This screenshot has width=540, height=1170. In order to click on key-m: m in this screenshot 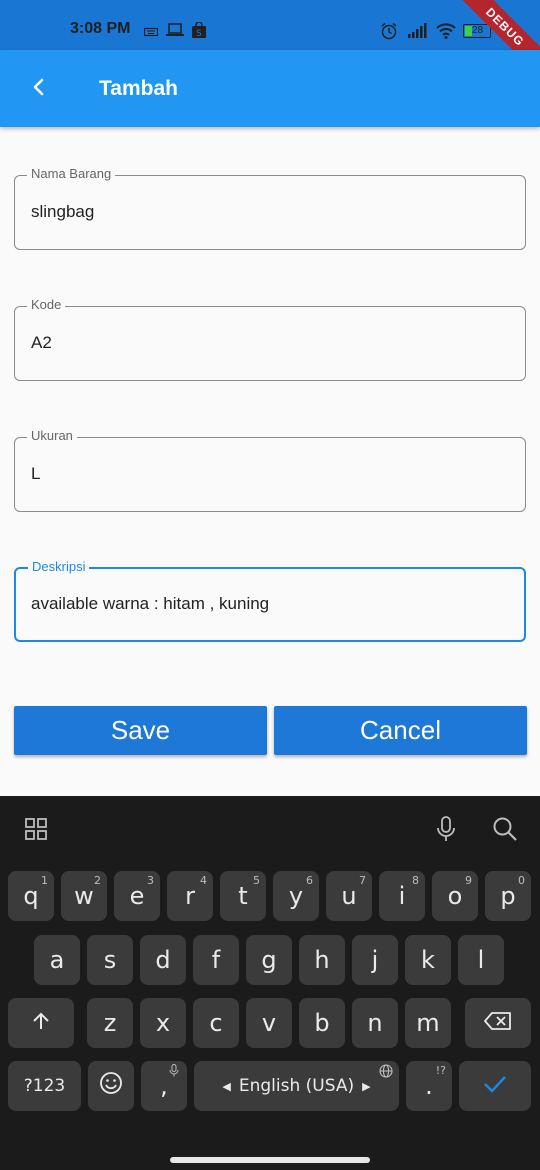, I will do `click(428, 1023)`.